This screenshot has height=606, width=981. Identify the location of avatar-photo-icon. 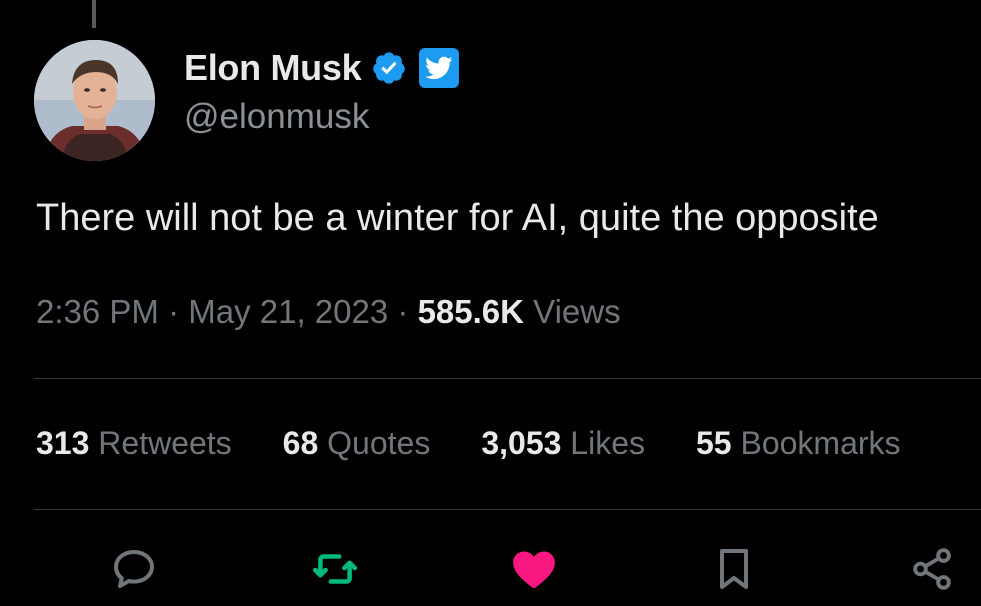
(94, 100).